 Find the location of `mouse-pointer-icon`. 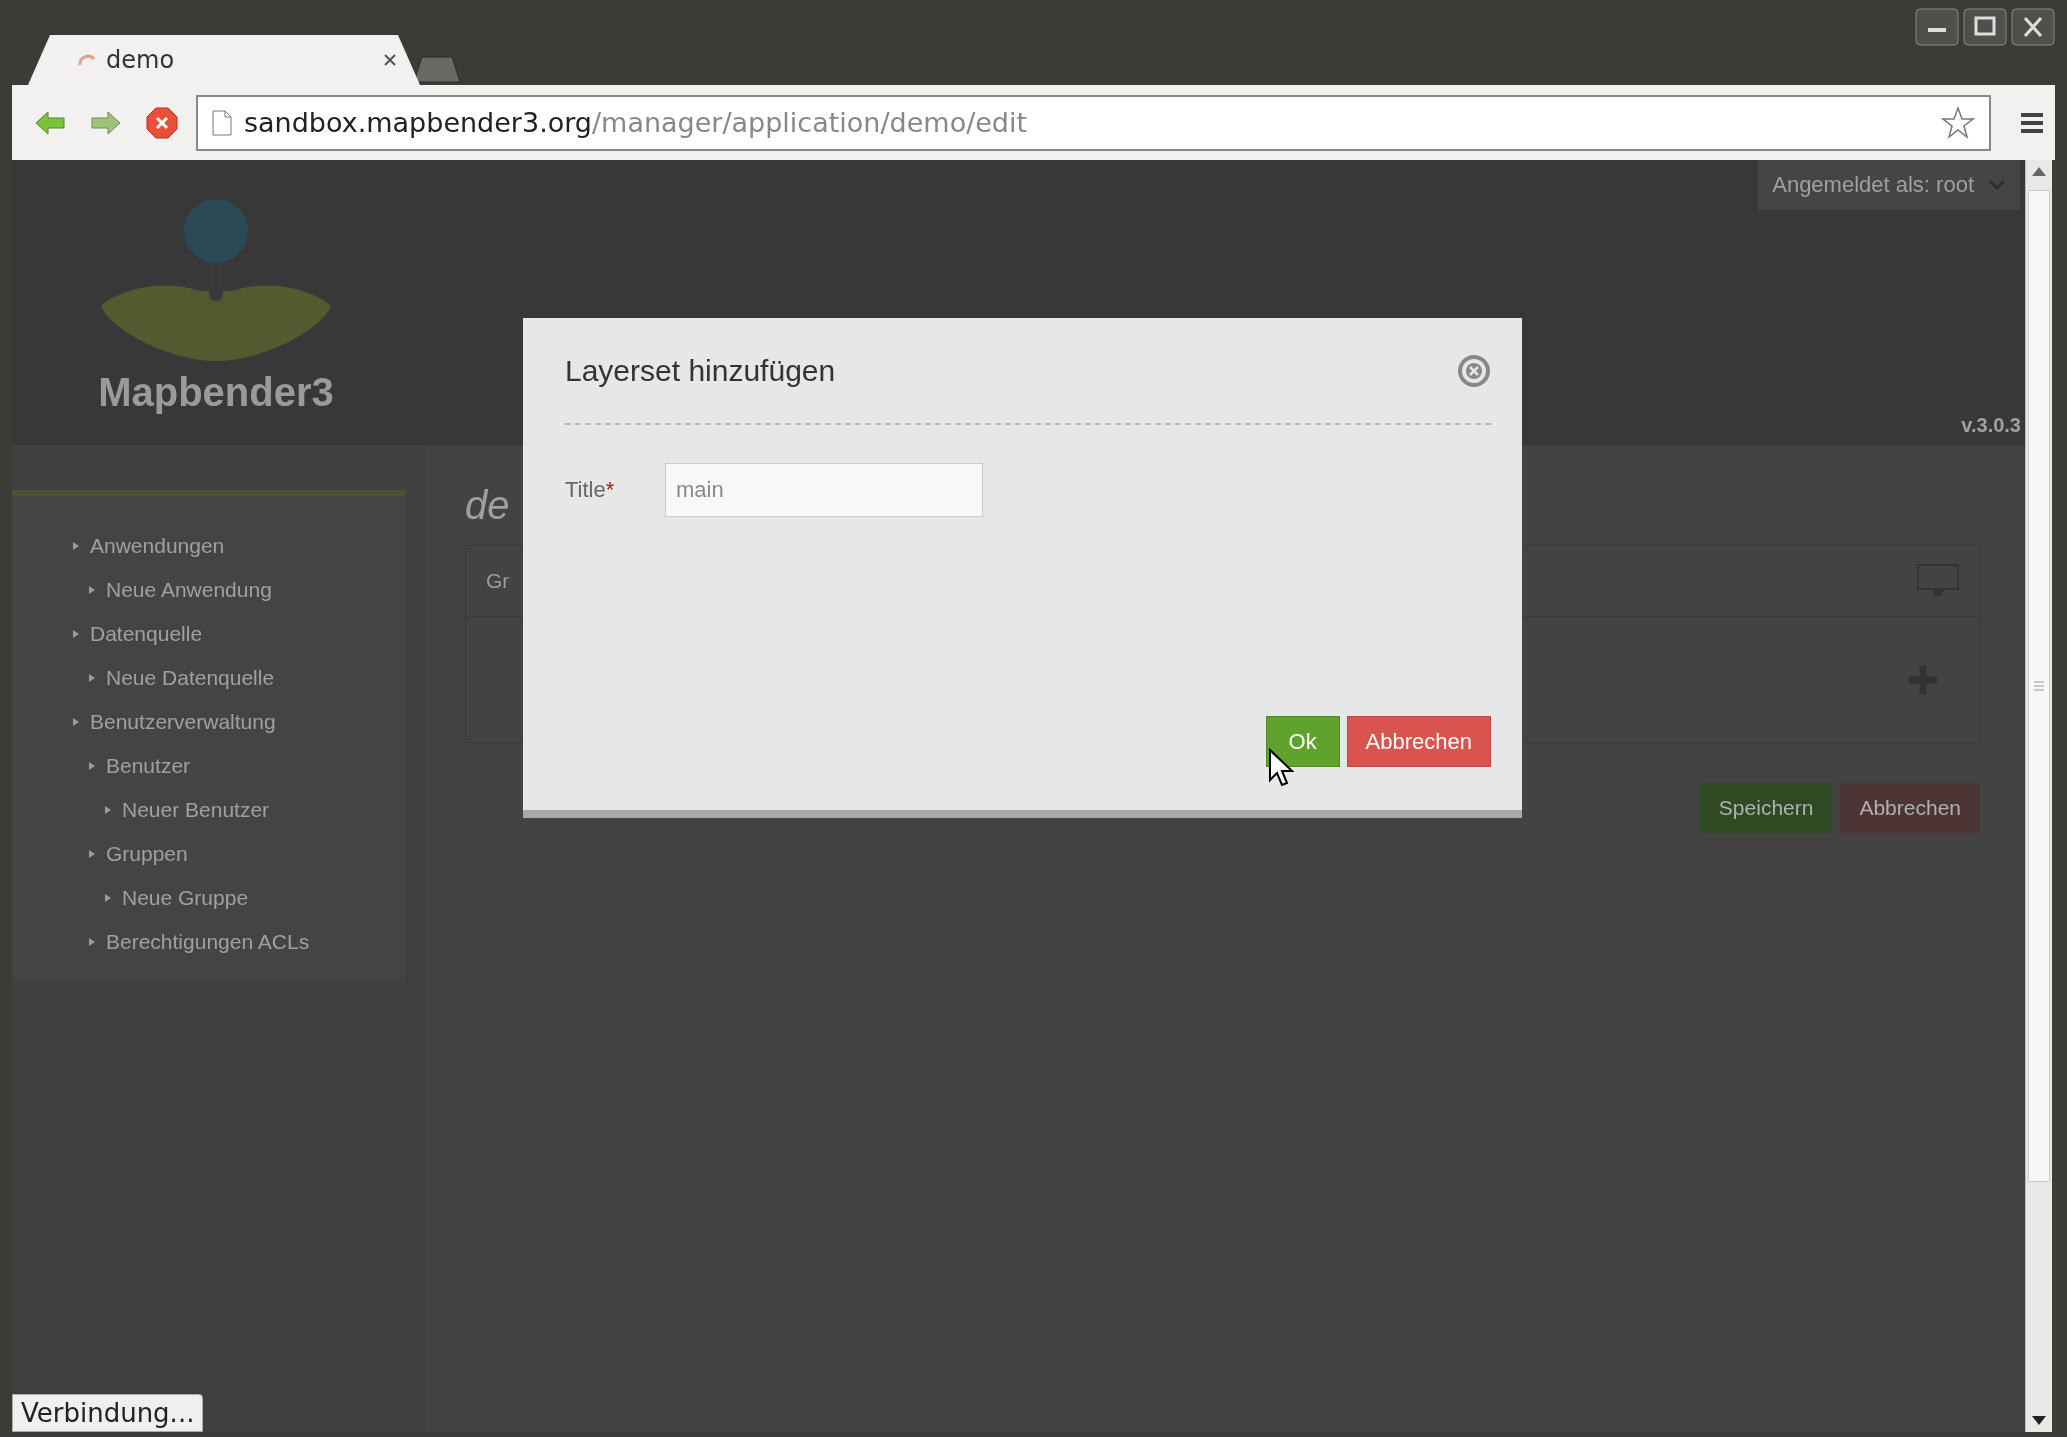

mouse-pointer-icon is located at coordinates (1281, 768).